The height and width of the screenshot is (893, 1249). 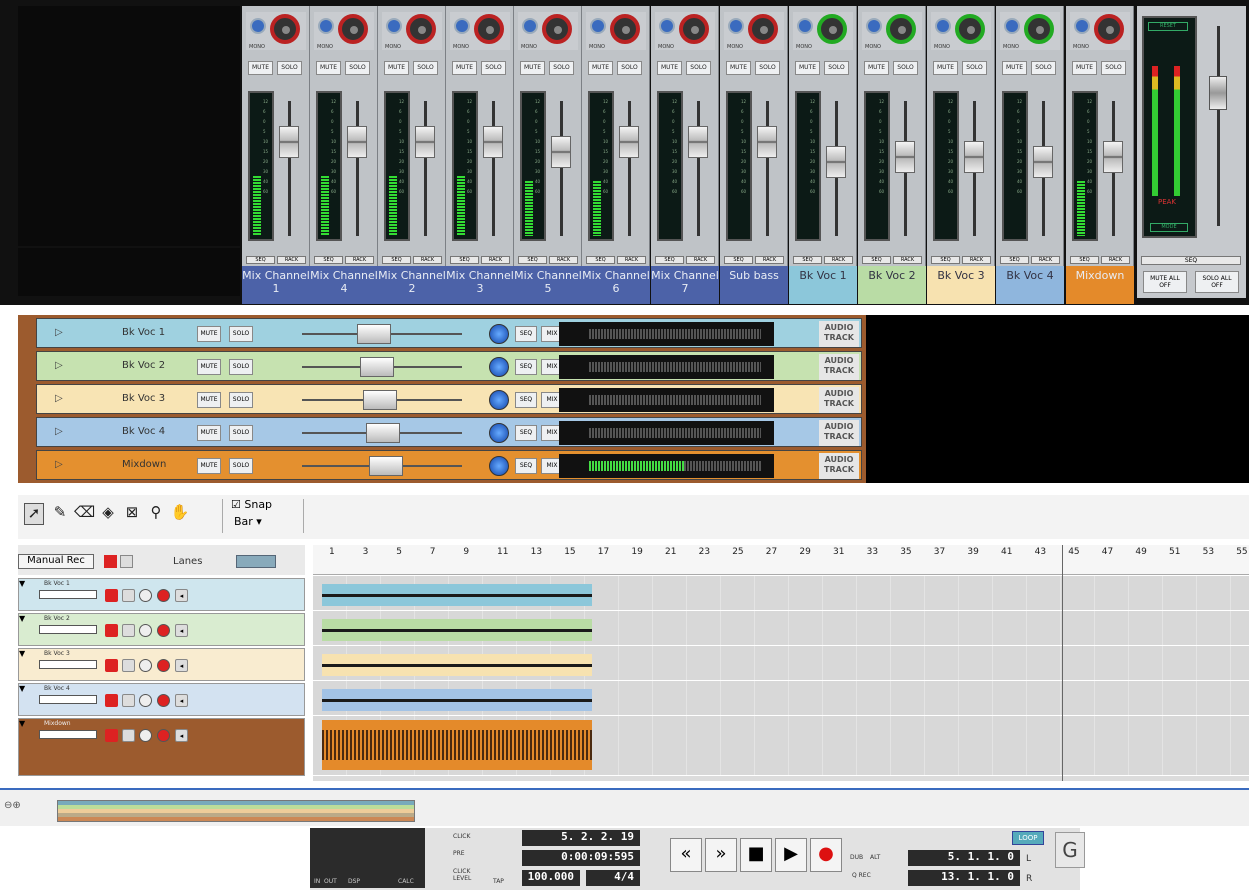 I want to click on channel-name: Mix Channel 7, so click(x=685, y=285).